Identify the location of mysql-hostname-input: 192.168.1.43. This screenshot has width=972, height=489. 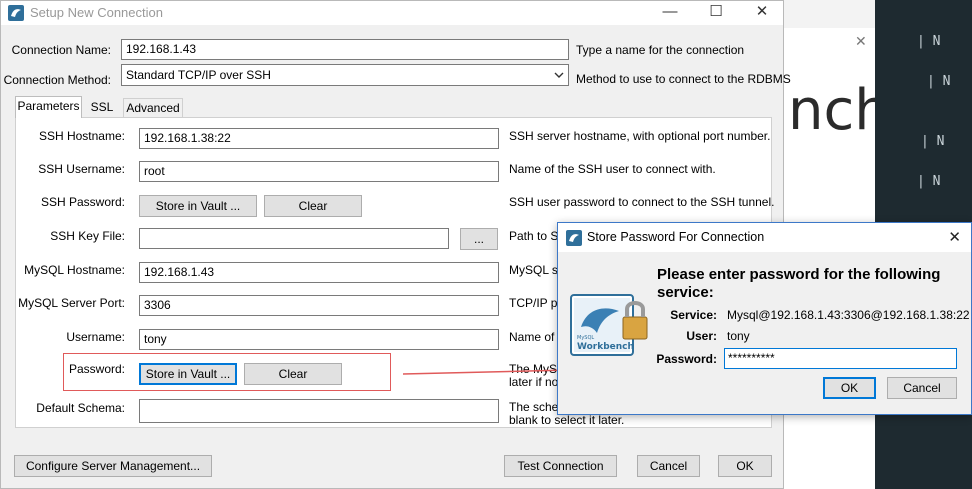
(319, 272).